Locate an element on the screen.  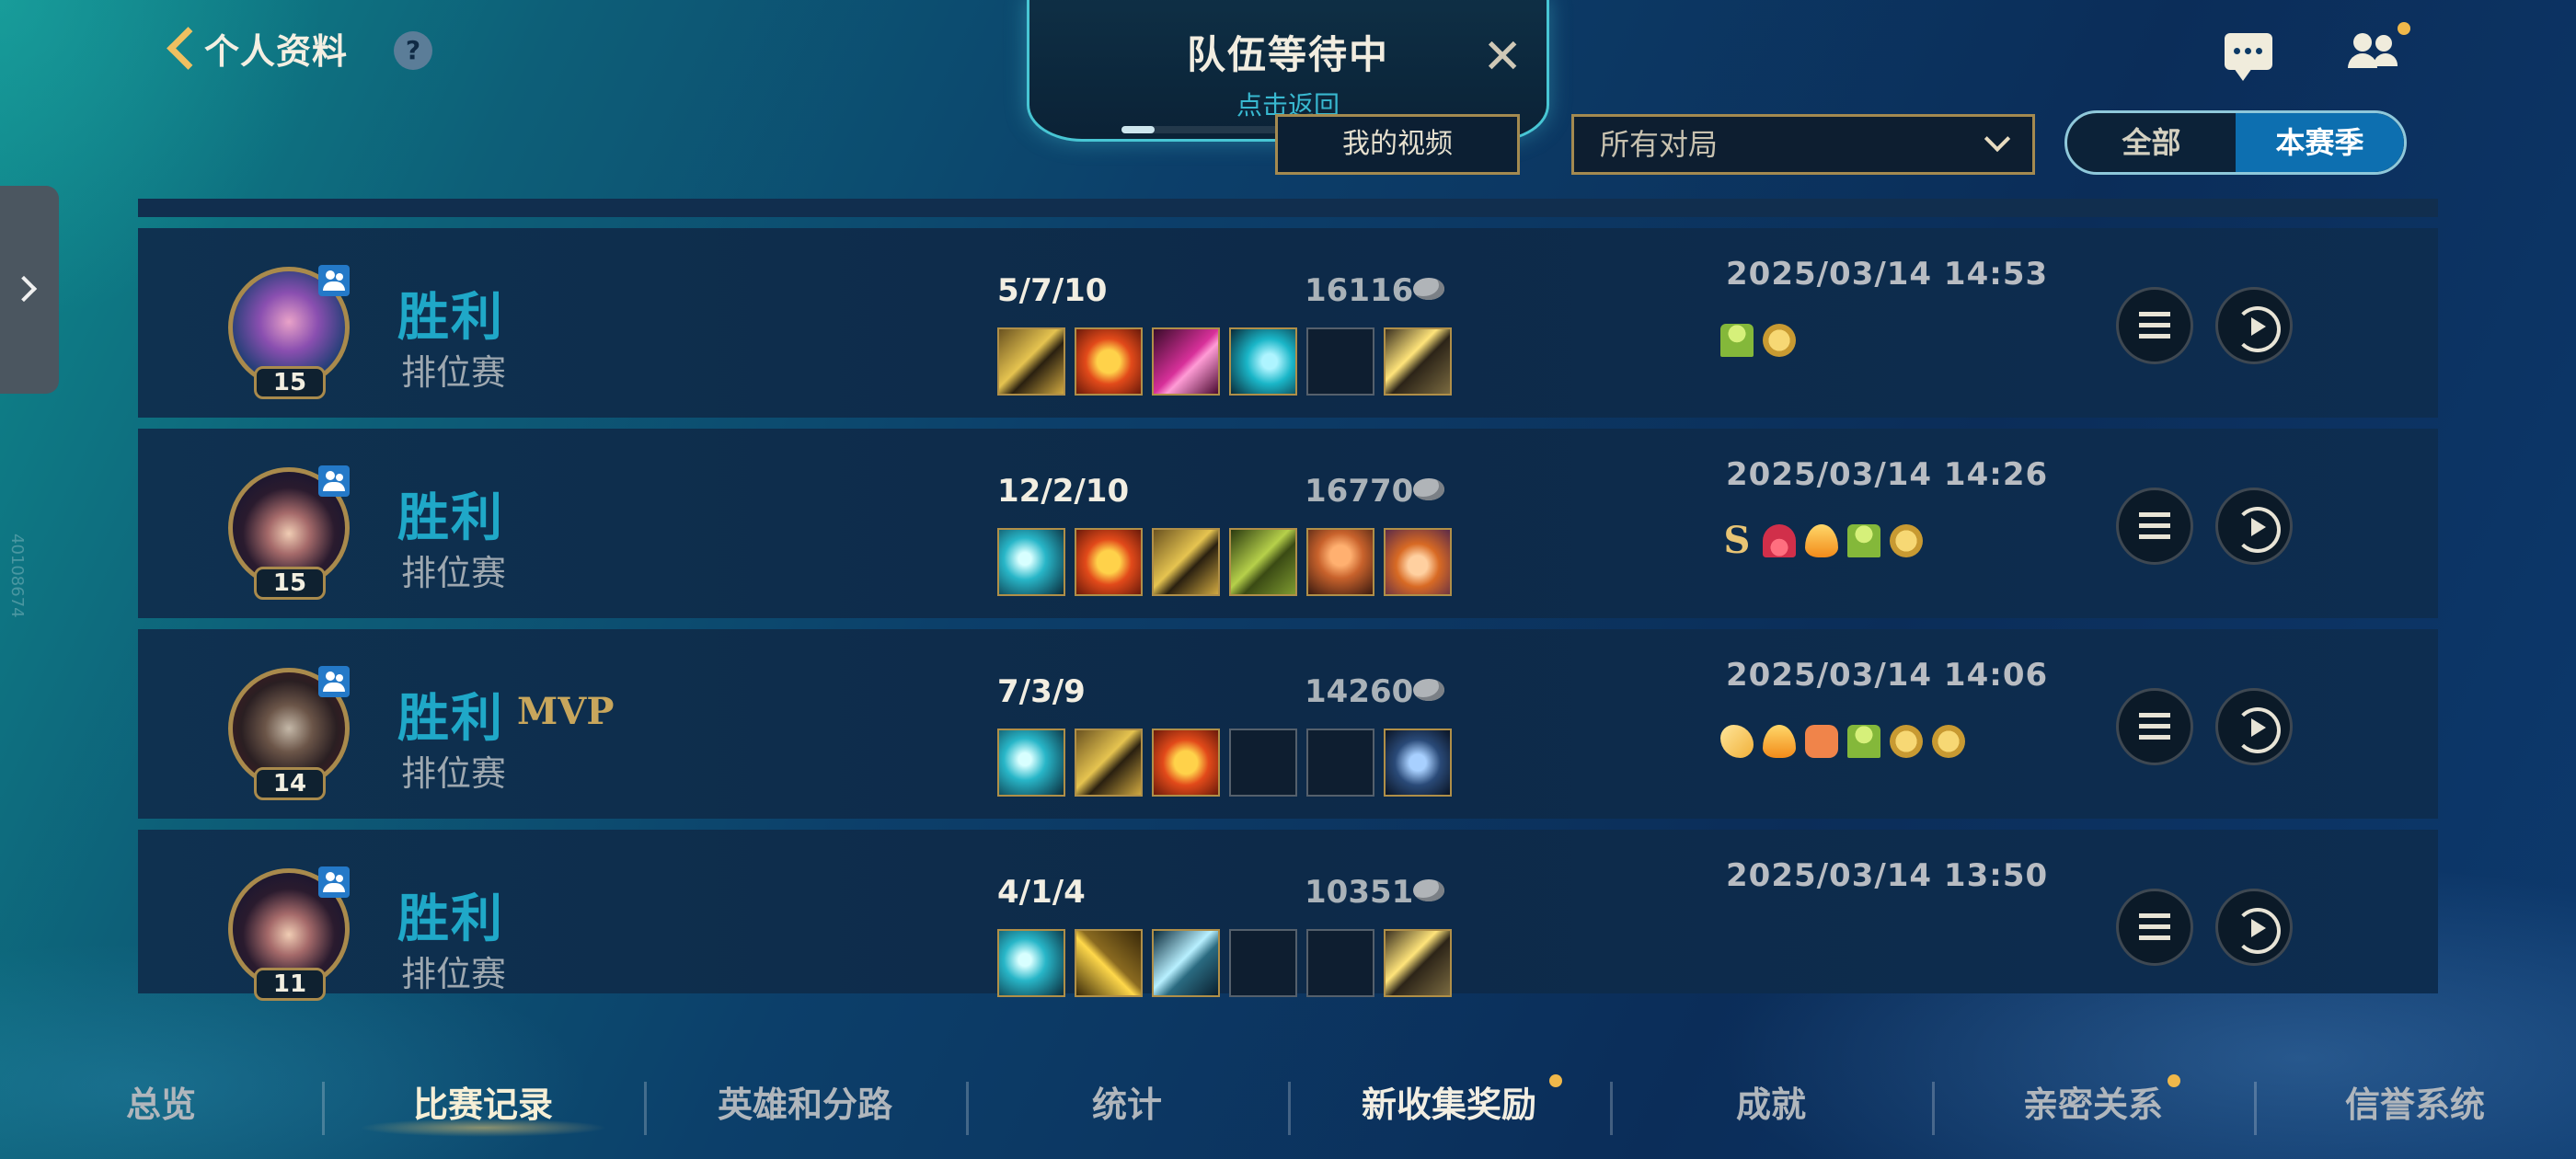
flame-badge-icon is located at coordinates (1737, 741).